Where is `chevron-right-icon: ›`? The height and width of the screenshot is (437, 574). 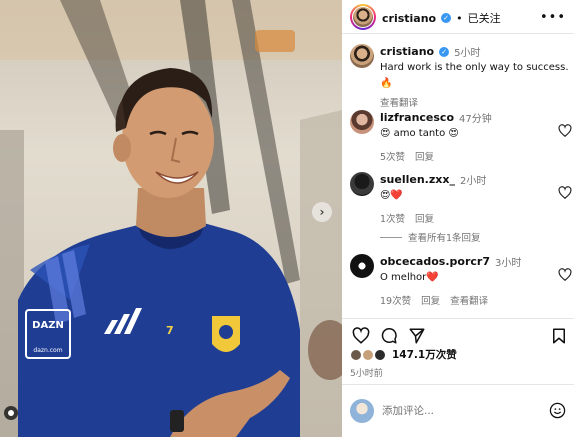 chevron-right-icon: › is located at coordinates (322, 212).